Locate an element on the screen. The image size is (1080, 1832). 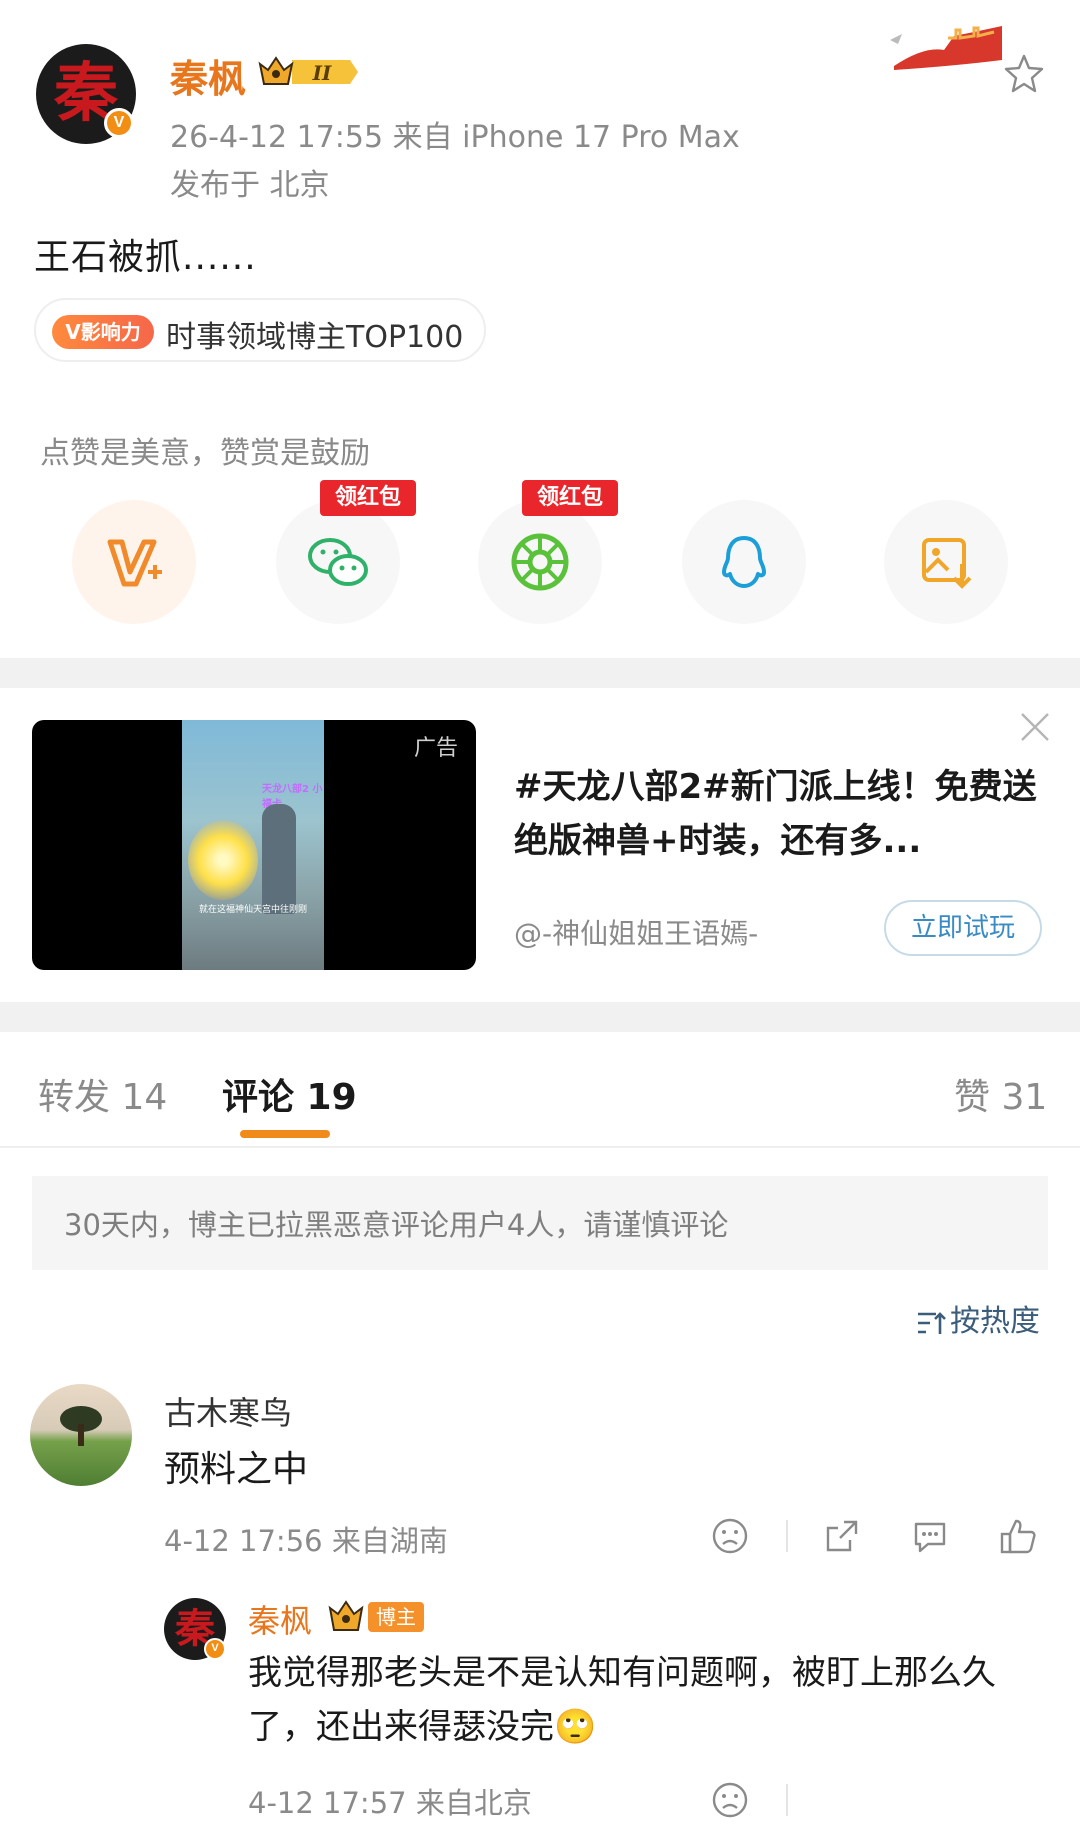
influence-pill: V影响力 时事领域博主TOP100 is located at coordinates (260, 330).